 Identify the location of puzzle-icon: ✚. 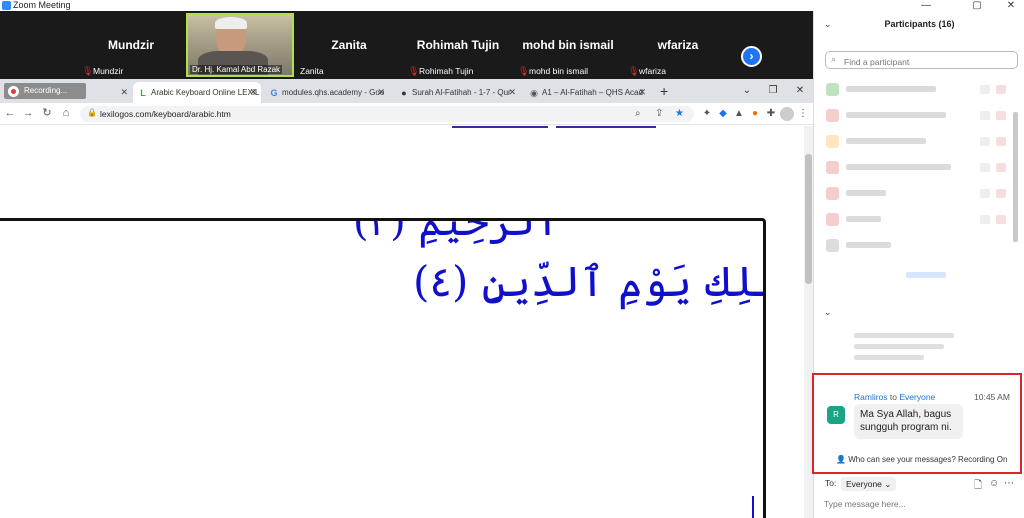
(771, 114).